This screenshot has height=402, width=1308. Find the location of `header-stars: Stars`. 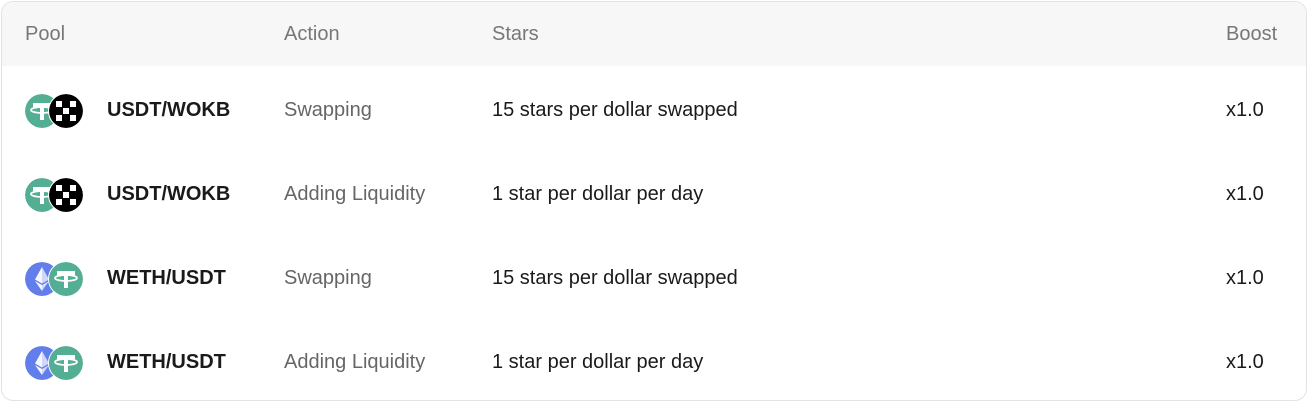

header-stars: Stars is located at coordinates (515, 34).